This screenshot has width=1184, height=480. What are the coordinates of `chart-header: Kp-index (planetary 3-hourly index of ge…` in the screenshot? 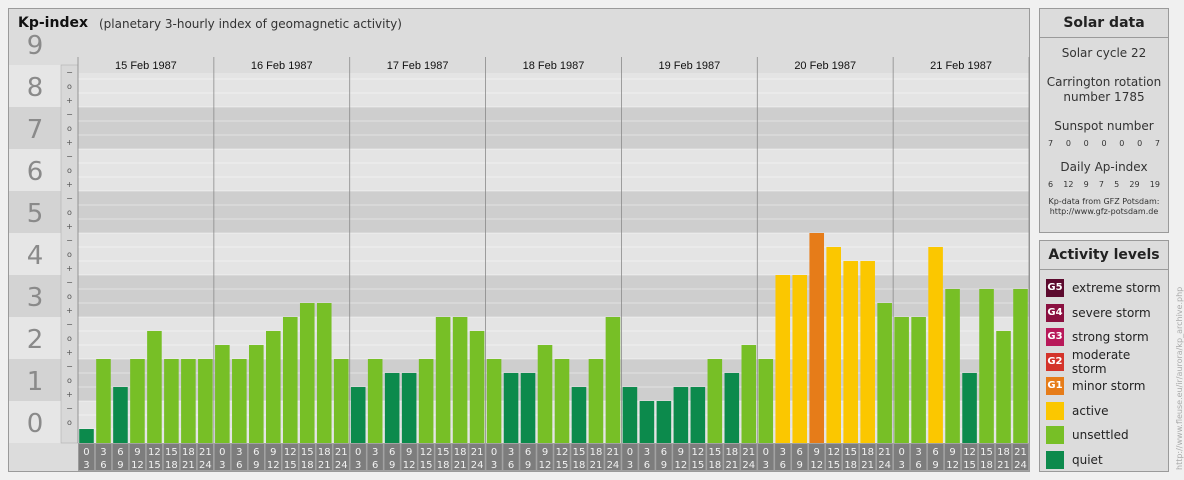 It's located at (519, 22).